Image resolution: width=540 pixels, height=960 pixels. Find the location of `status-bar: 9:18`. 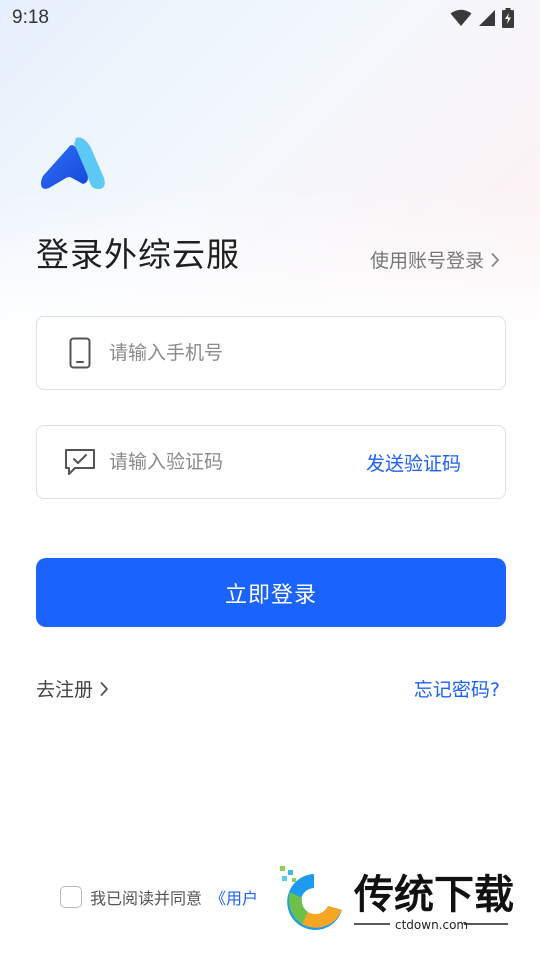

status-bar: 9:18 is located at coordinates (270, 18).